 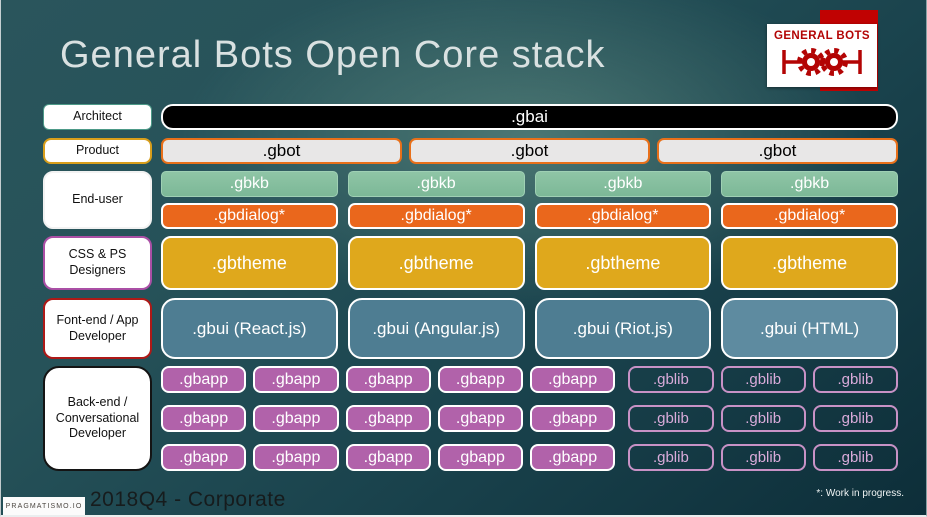 What do you see at coordinates (249, 328) in the screenshot?
I see `gbui-react-box: .gbui (React.js)` at bounding box center [249, 328].